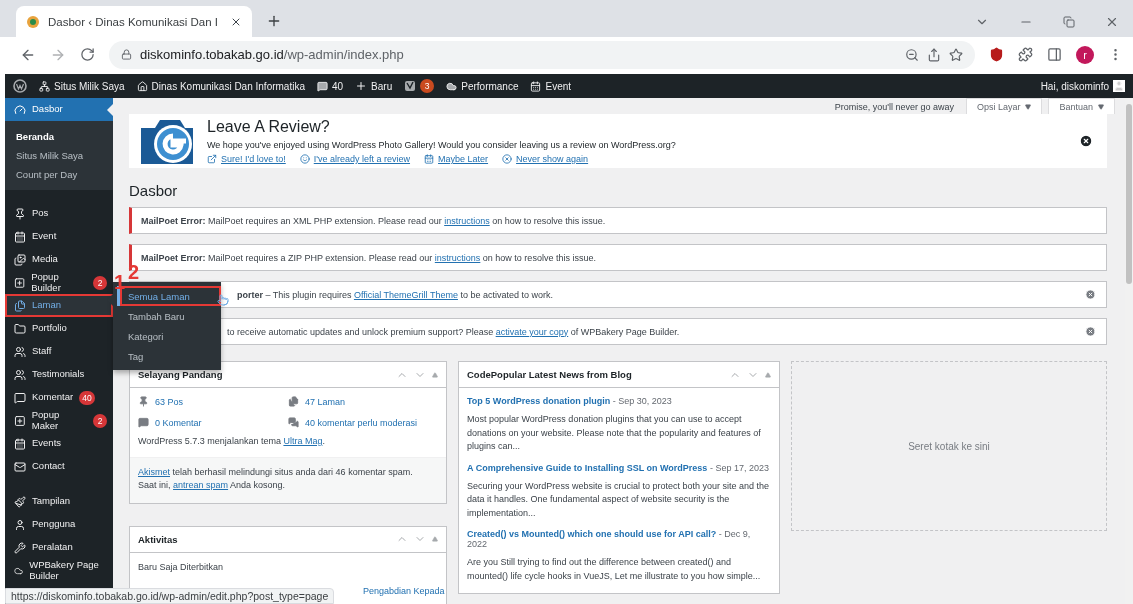 This screenshot has height=604, width=1133. What do you see at coordinates (949, 446) in the screenshot?
I see `drop-zone-text: Seret kotak ke sini` at bounding box center [949, 446].